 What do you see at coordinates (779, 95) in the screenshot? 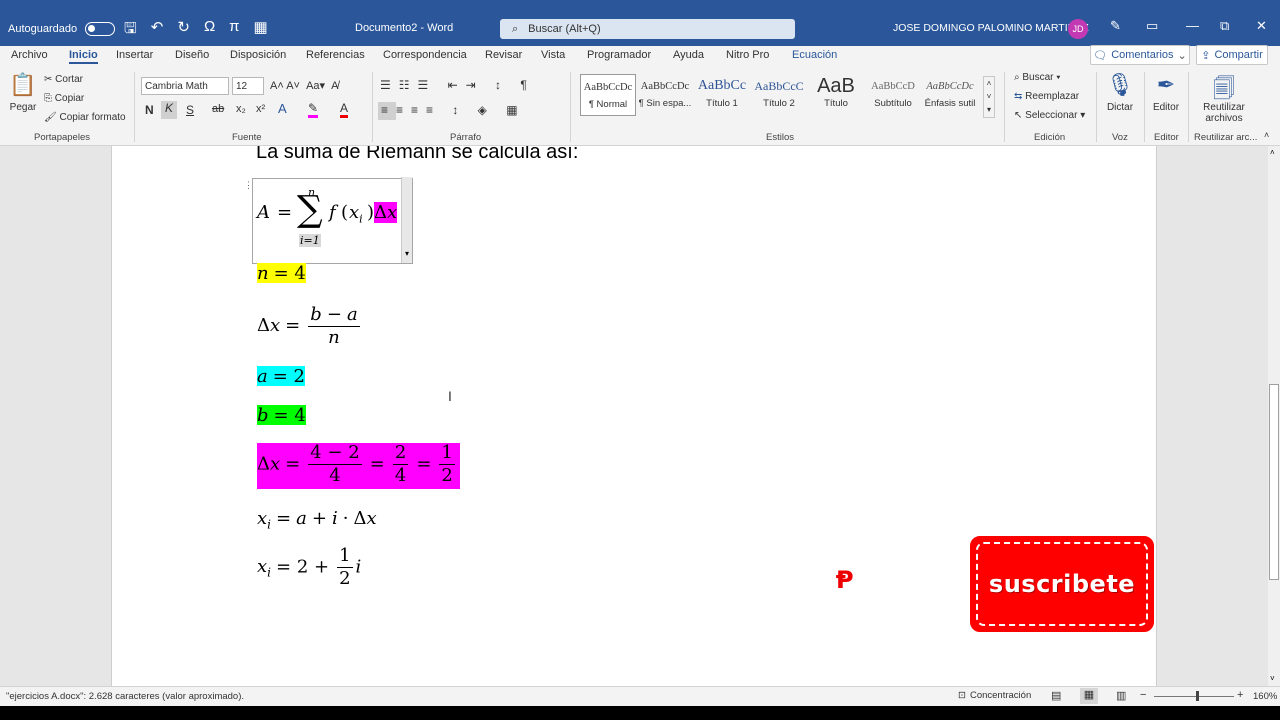
I see `style-heading-2: AaBbCcC Título 2` at bounding box center [779, 95].